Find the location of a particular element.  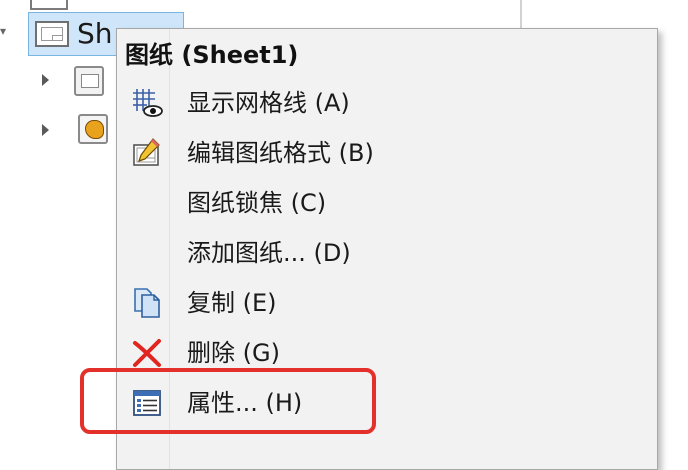

menu-item-properties: 属性... (H) is located at coordinates (387, 403).